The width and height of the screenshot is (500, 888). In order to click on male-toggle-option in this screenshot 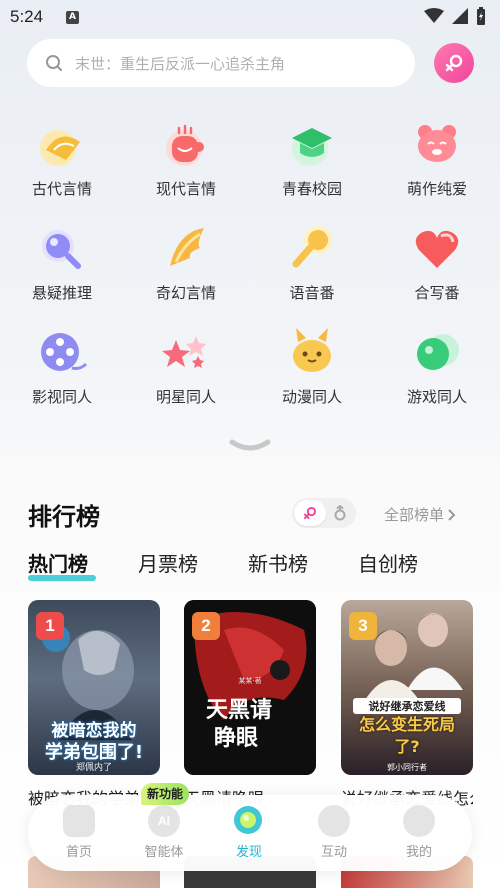, I will do `click(340, 513)`.